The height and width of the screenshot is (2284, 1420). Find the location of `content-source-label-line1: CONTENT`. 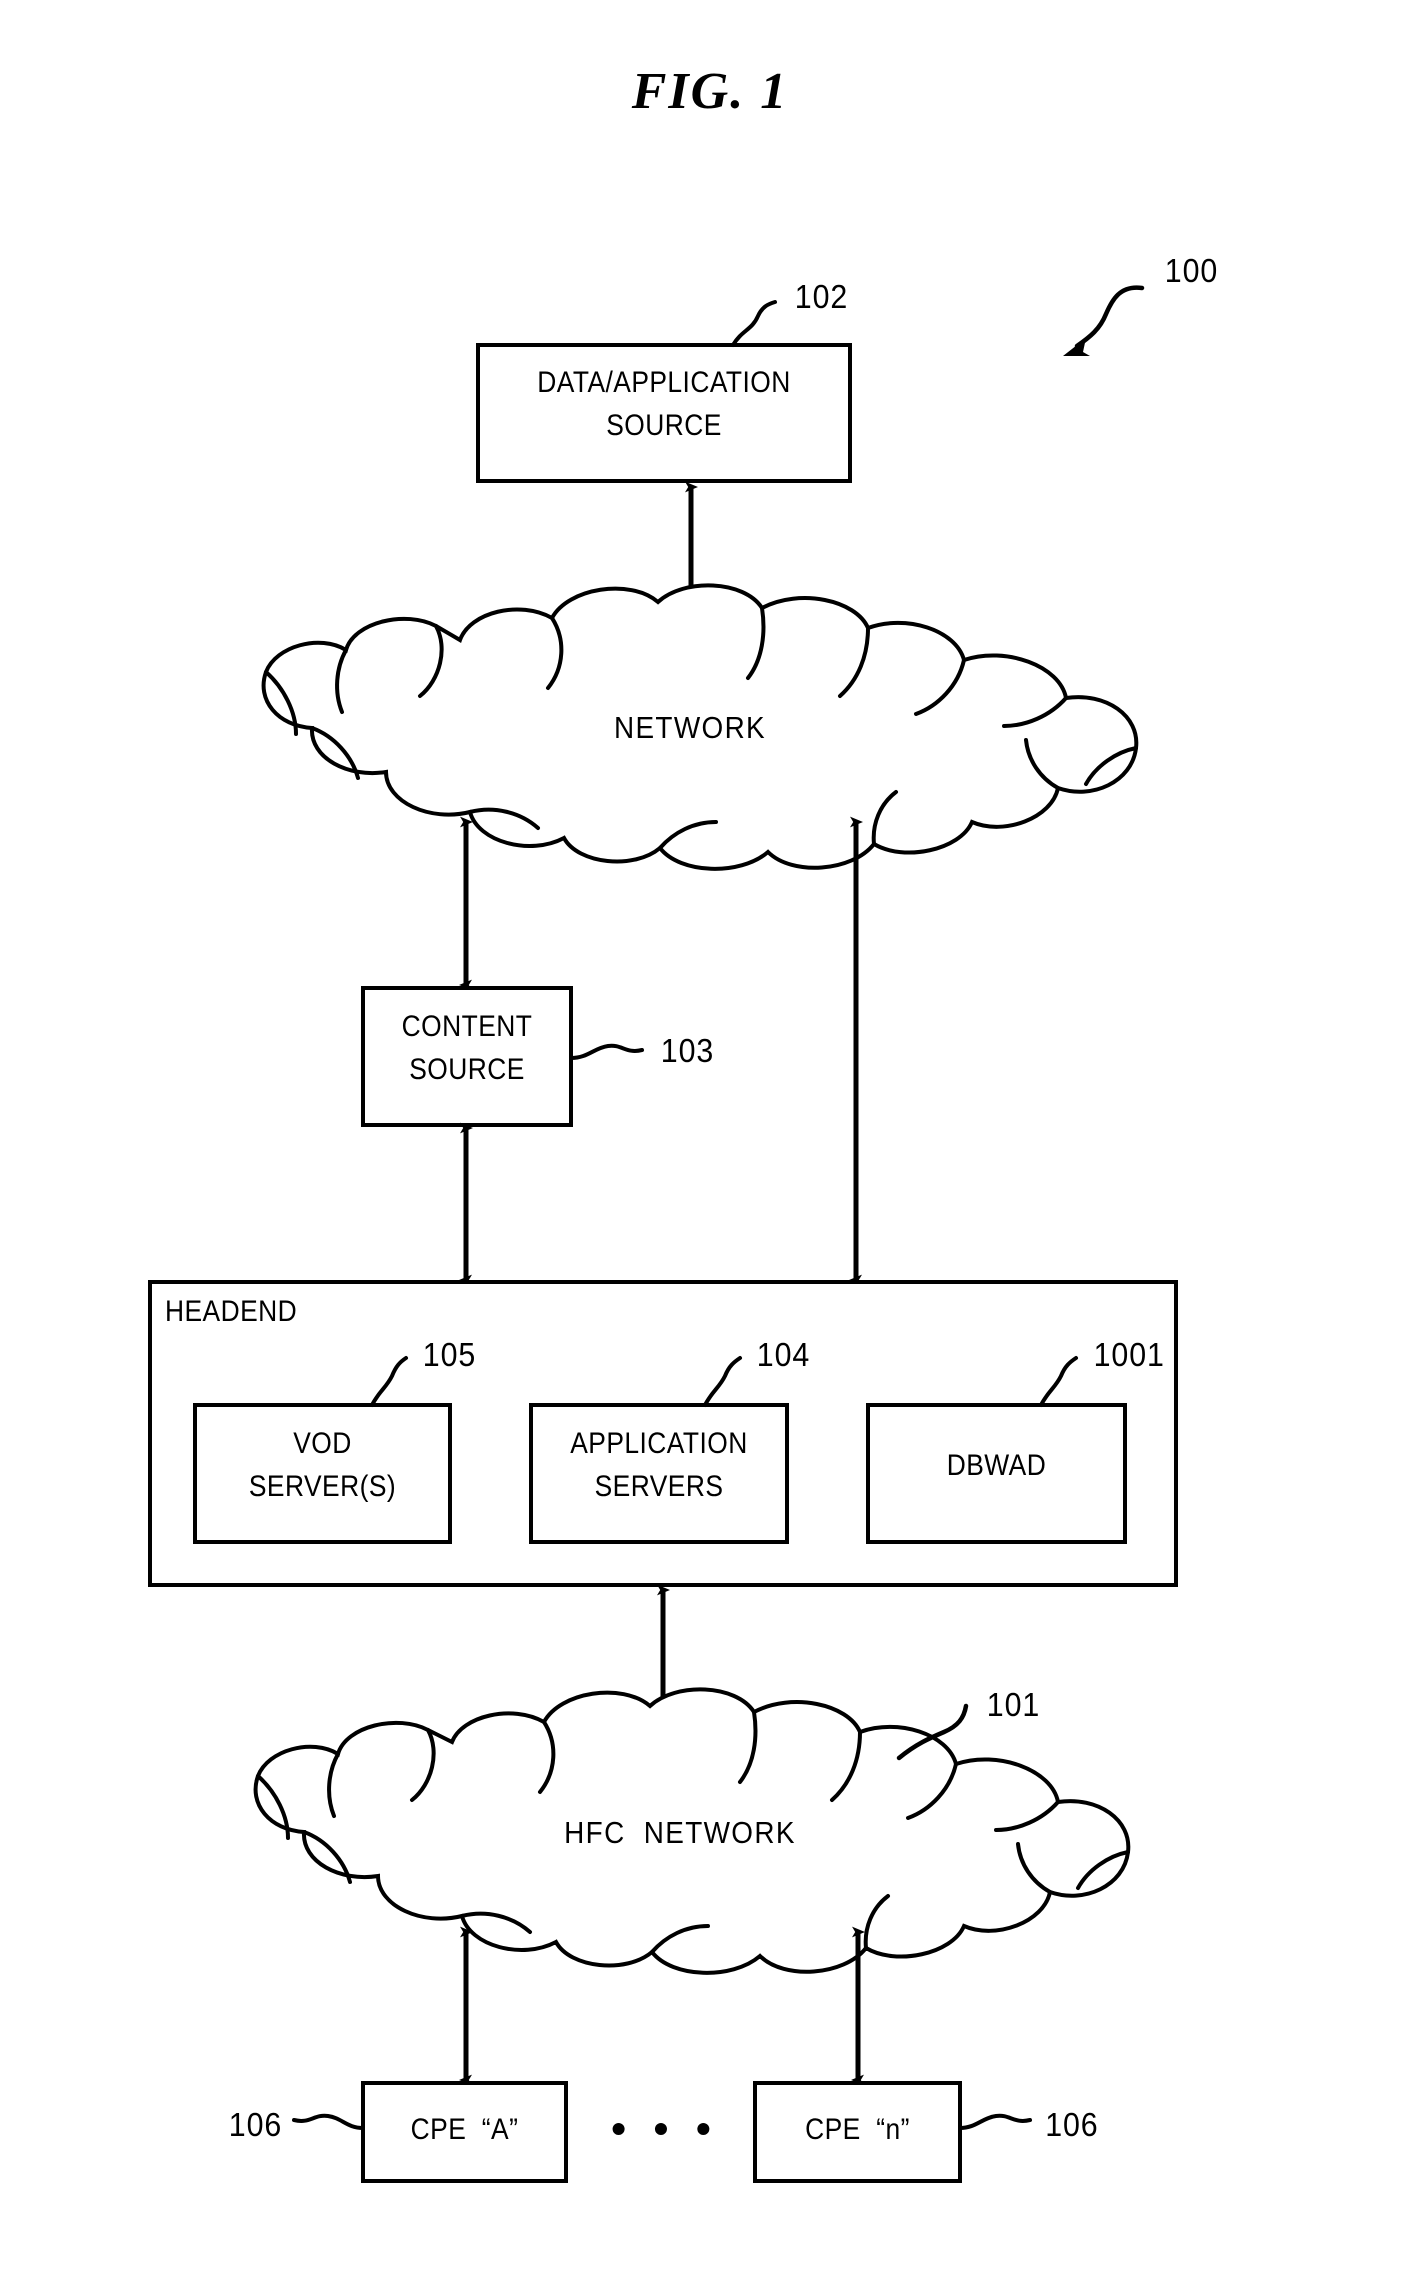

content-source-label-line1: CONTENT is located at coordinates (467, 1026).